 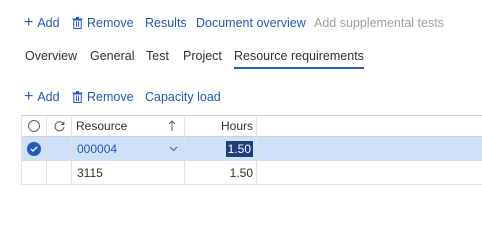 I want to click on tab-test-label: Test, so click(x=157, y=56).